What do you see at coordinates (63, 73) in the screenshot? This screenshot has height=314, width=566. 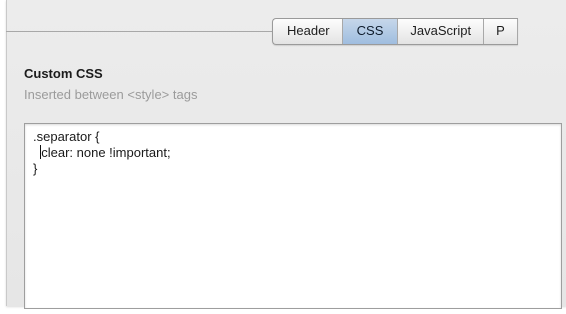 I see `section-title: Custom CSS` at bounding box center [63, 73].